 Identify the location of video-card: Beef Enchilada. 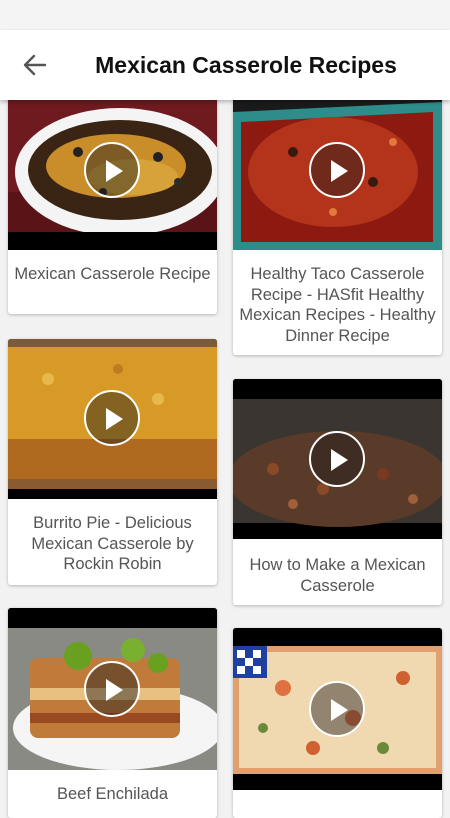
(112, 713).